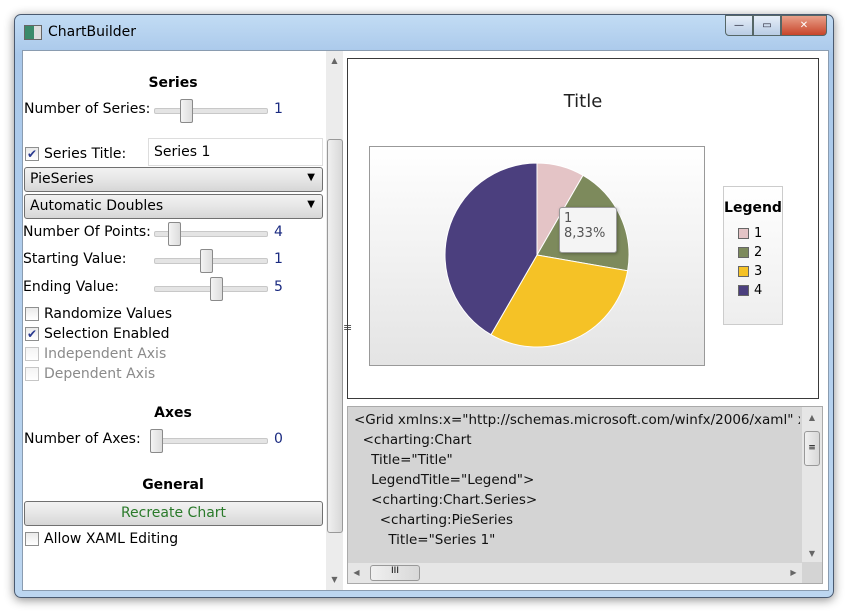 The width and height of the screenshot is (850, 613). Describe the element at coordinates (87, 109) in the screenshot. I see `num-series-label: Number of Series:` at that location.